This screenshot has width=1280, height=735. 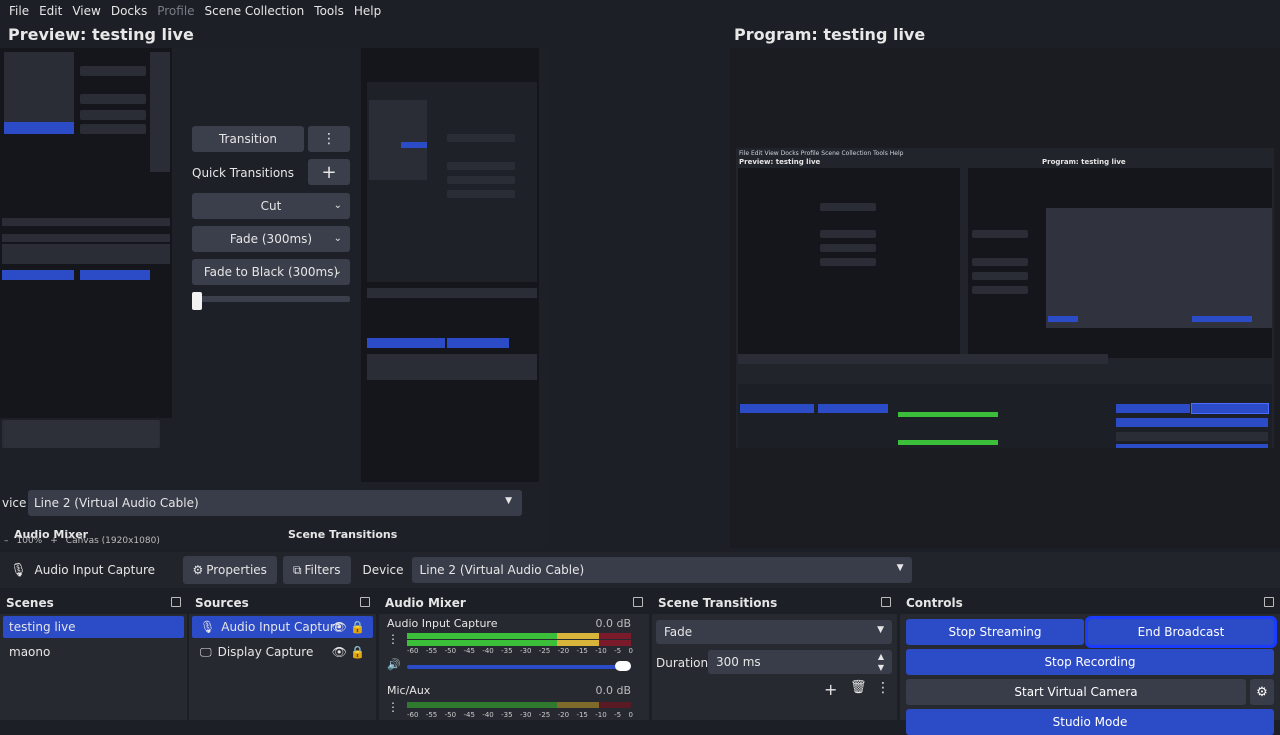 What do you see at coordinates (271, 272) in the screenshot?
I see `quick-transition-fade-black: Fade to Black (300ms) ⌄` at bounding box center [271, 272].